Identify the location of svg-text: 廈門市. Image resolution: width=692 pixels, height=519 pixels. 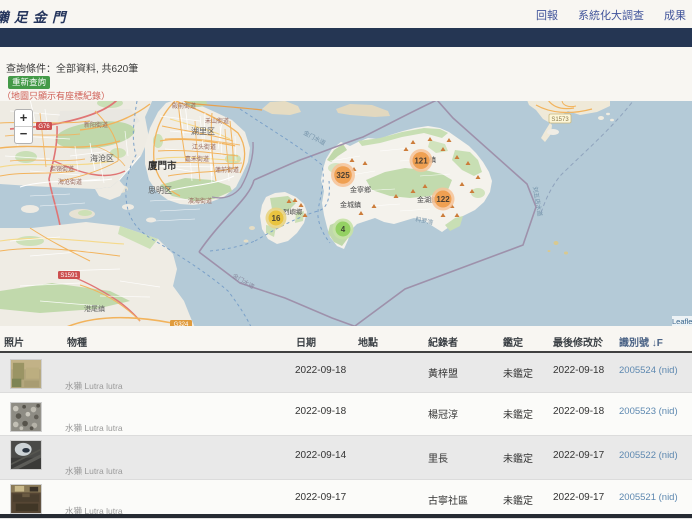
(162, 166).